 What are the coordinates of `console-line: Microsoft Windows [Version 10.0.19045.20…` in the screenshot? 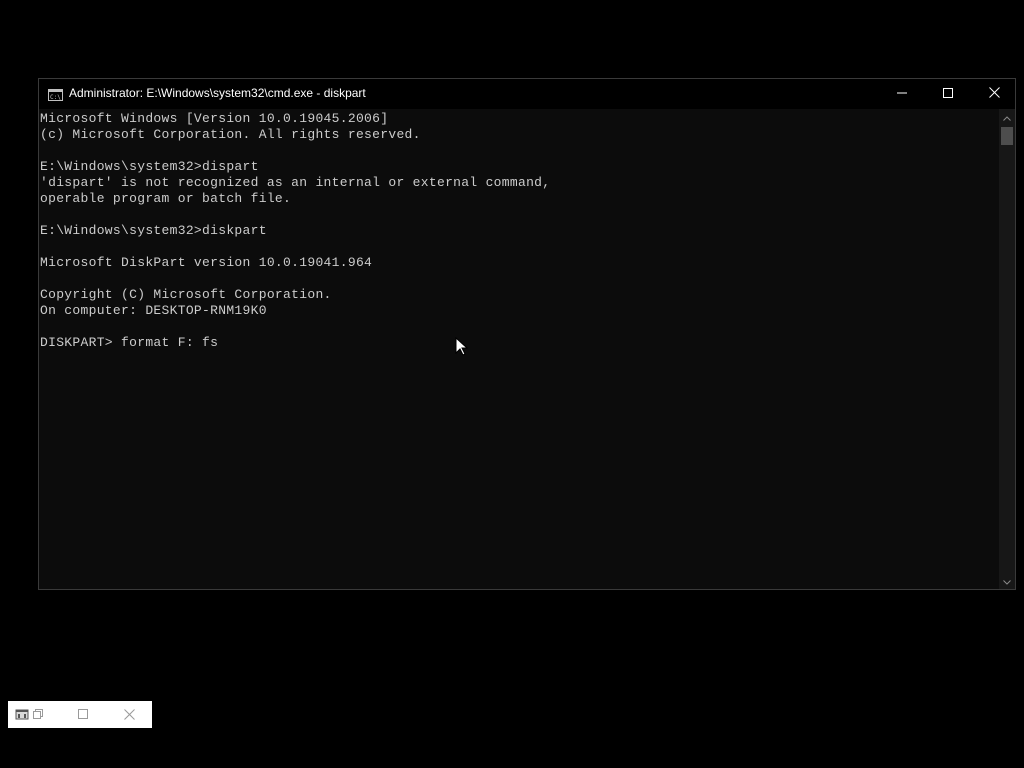 It's located at (214, 118).